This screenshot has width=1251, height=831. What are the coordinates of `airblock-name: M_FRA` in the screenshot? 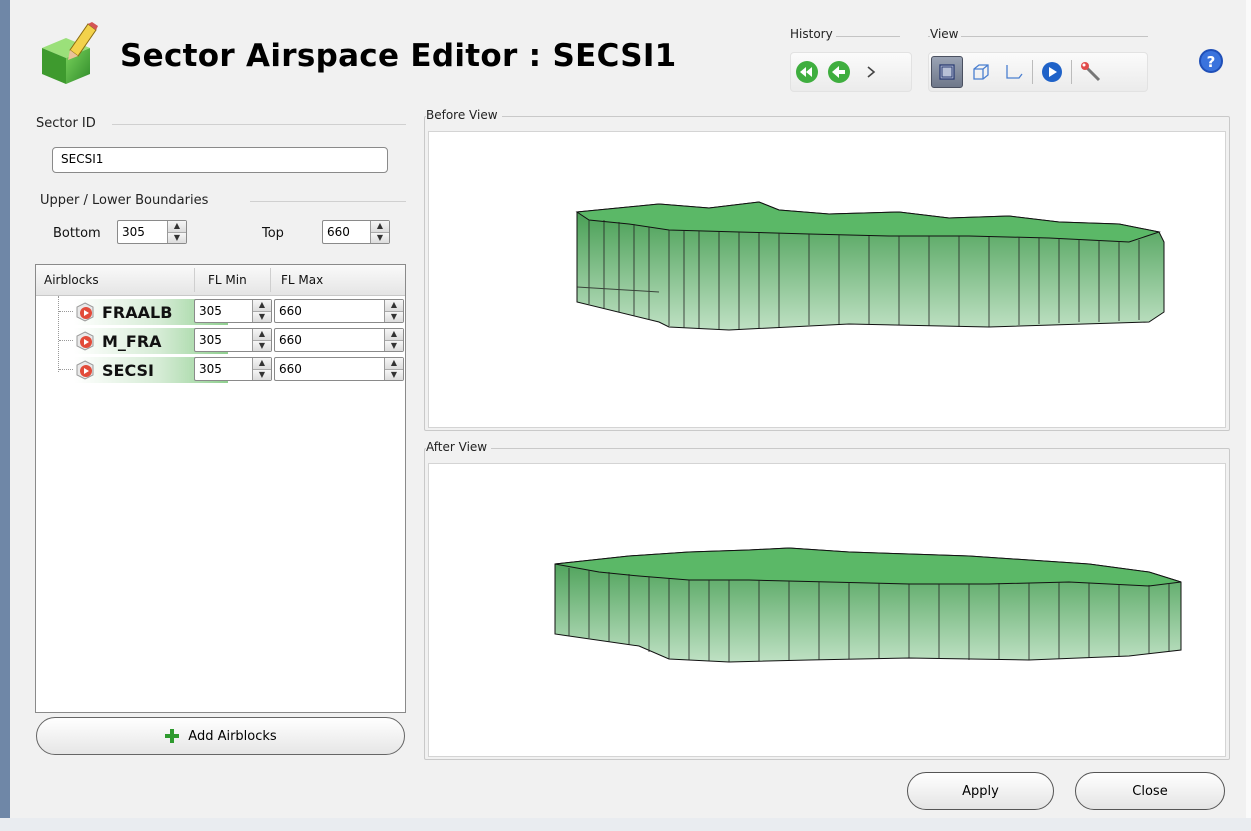 It's located at (132, 341).